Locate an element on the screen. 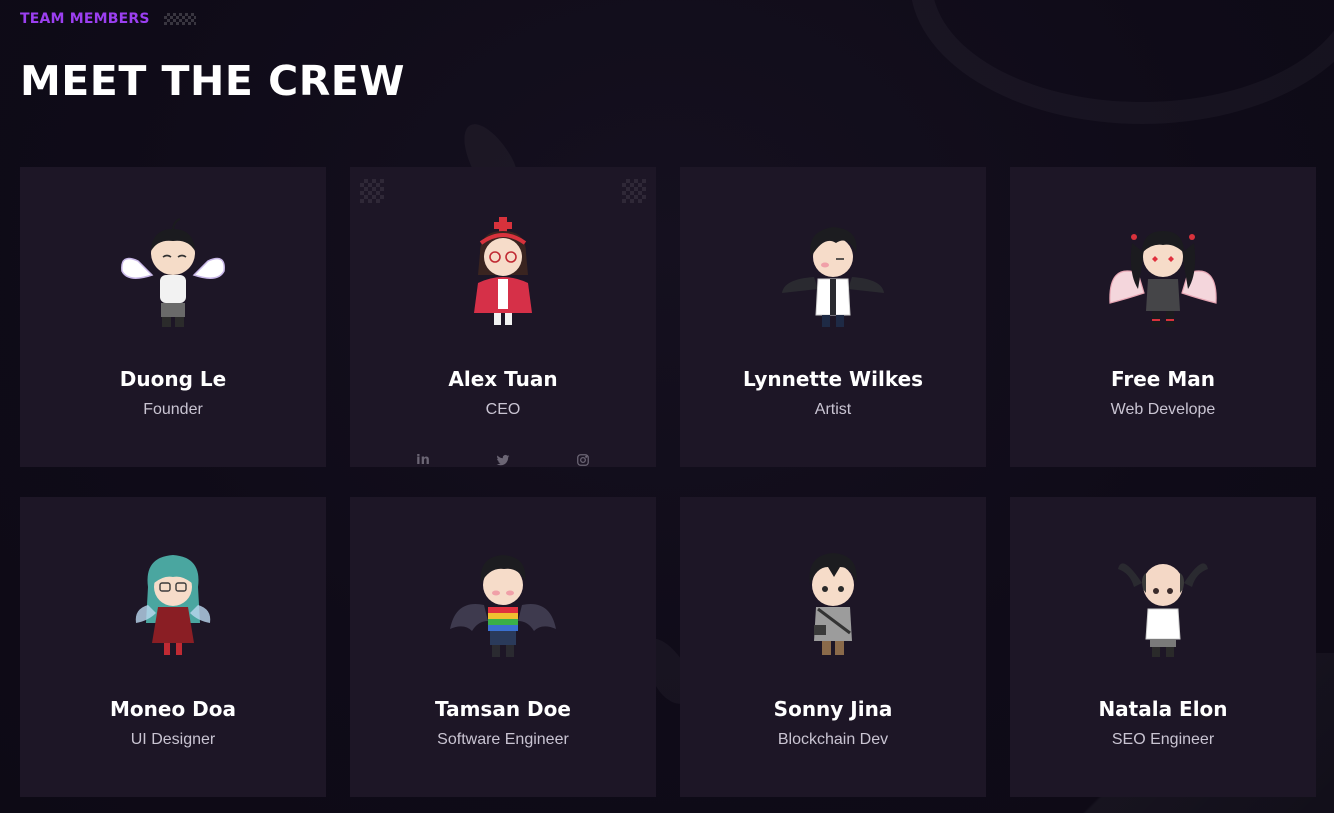  team-card-sonny-jina: Sonny Jina Blockchain Dev is located at coordinates (833, 647).